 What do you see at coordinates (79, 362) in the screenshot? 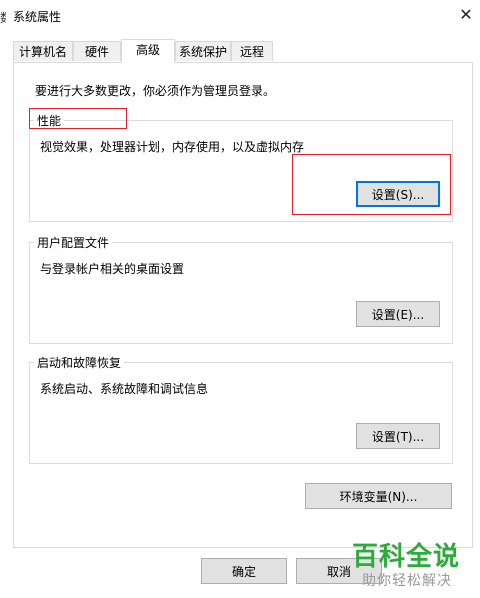
I see `startup-recovery-group-title: 启动和故障恢复` at bounding box center [79, 362].